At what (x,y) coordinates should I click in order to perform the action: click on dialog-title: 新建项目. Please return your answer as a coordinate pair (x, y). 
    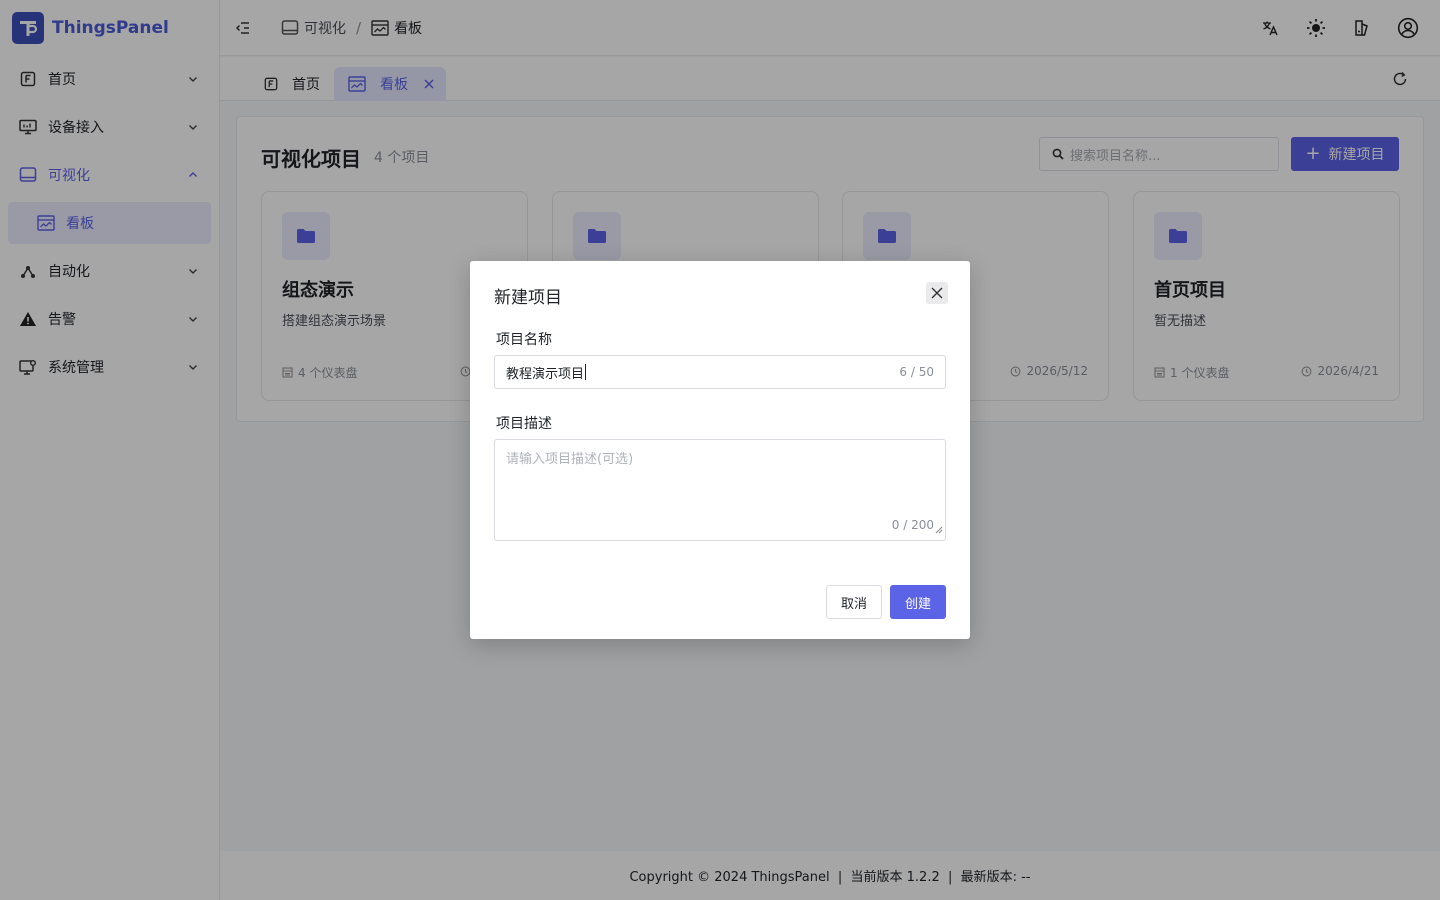
    Looking at the image, I should click on (528, 298).